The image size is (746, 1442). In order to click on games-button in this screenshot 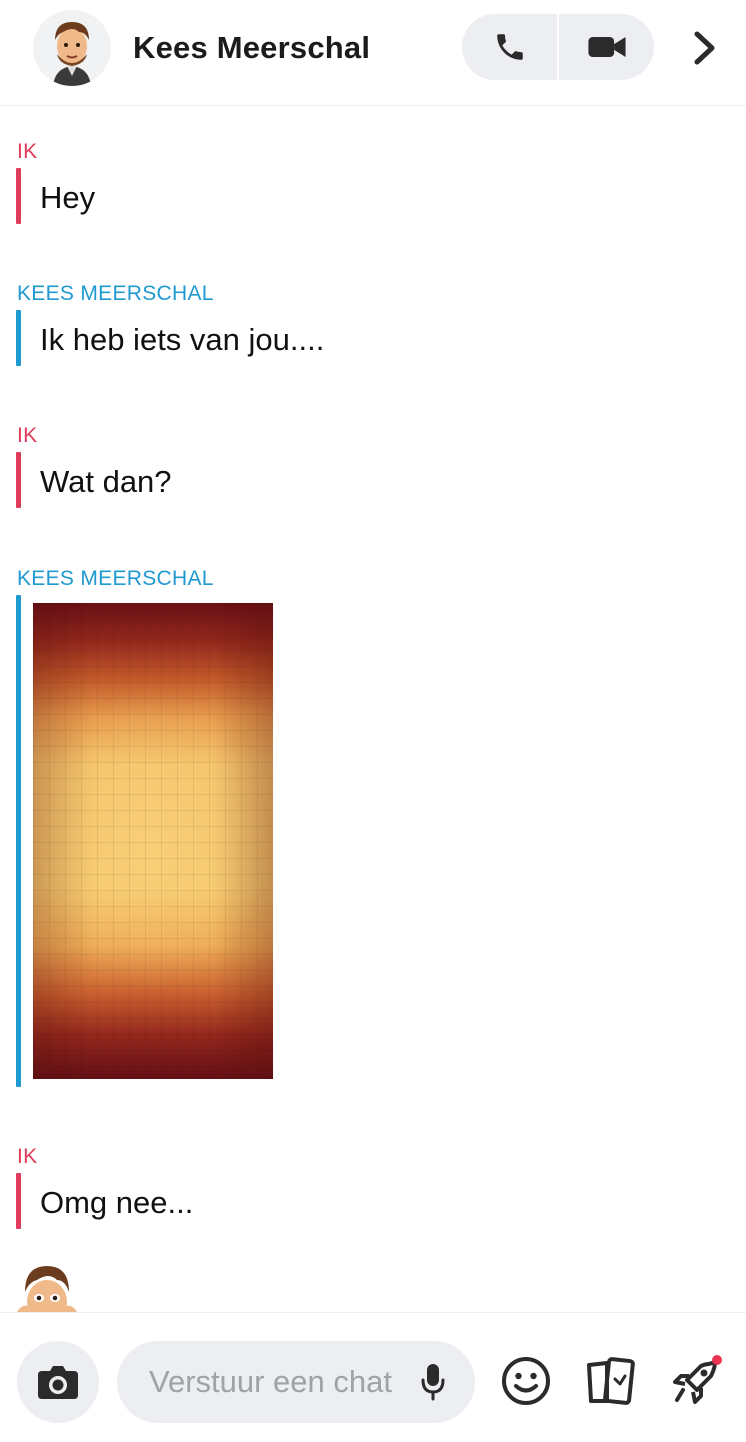, I will do `click(696, 1381)`.